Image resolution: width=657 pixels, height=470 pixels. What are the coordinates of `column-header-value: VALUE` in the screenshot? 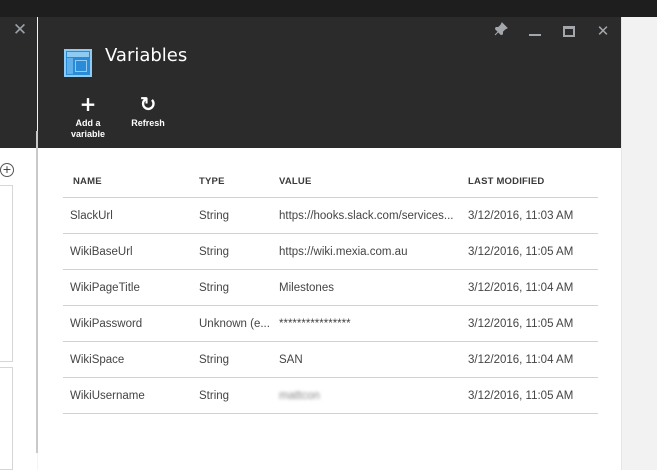 It's located at (373, 181).